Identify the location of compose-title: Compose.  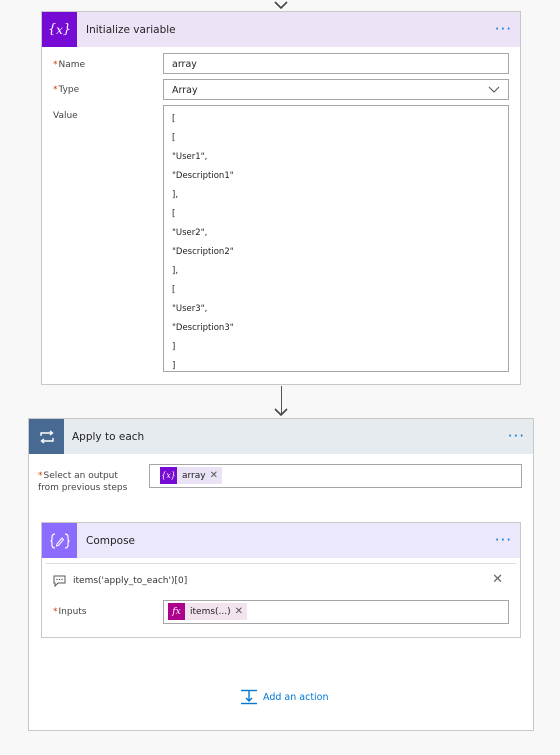
(111, 540).